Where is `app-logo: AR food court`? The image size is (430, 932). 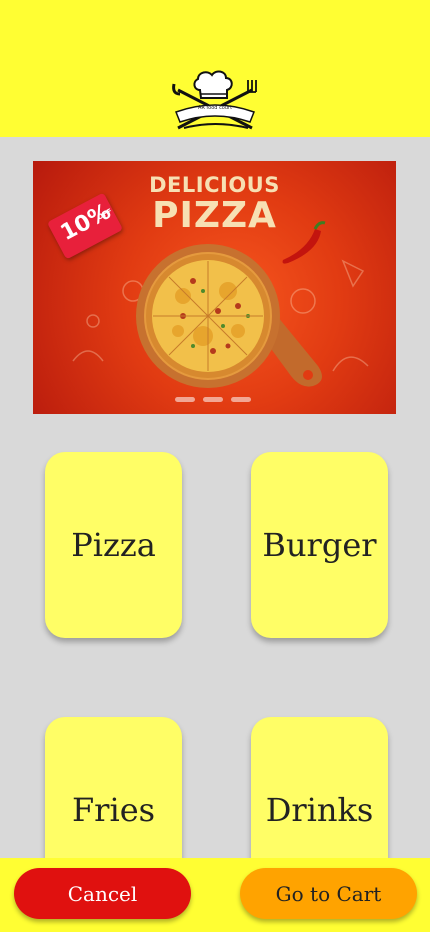 app-logo: AR food court is located at coordinates (215, 101).